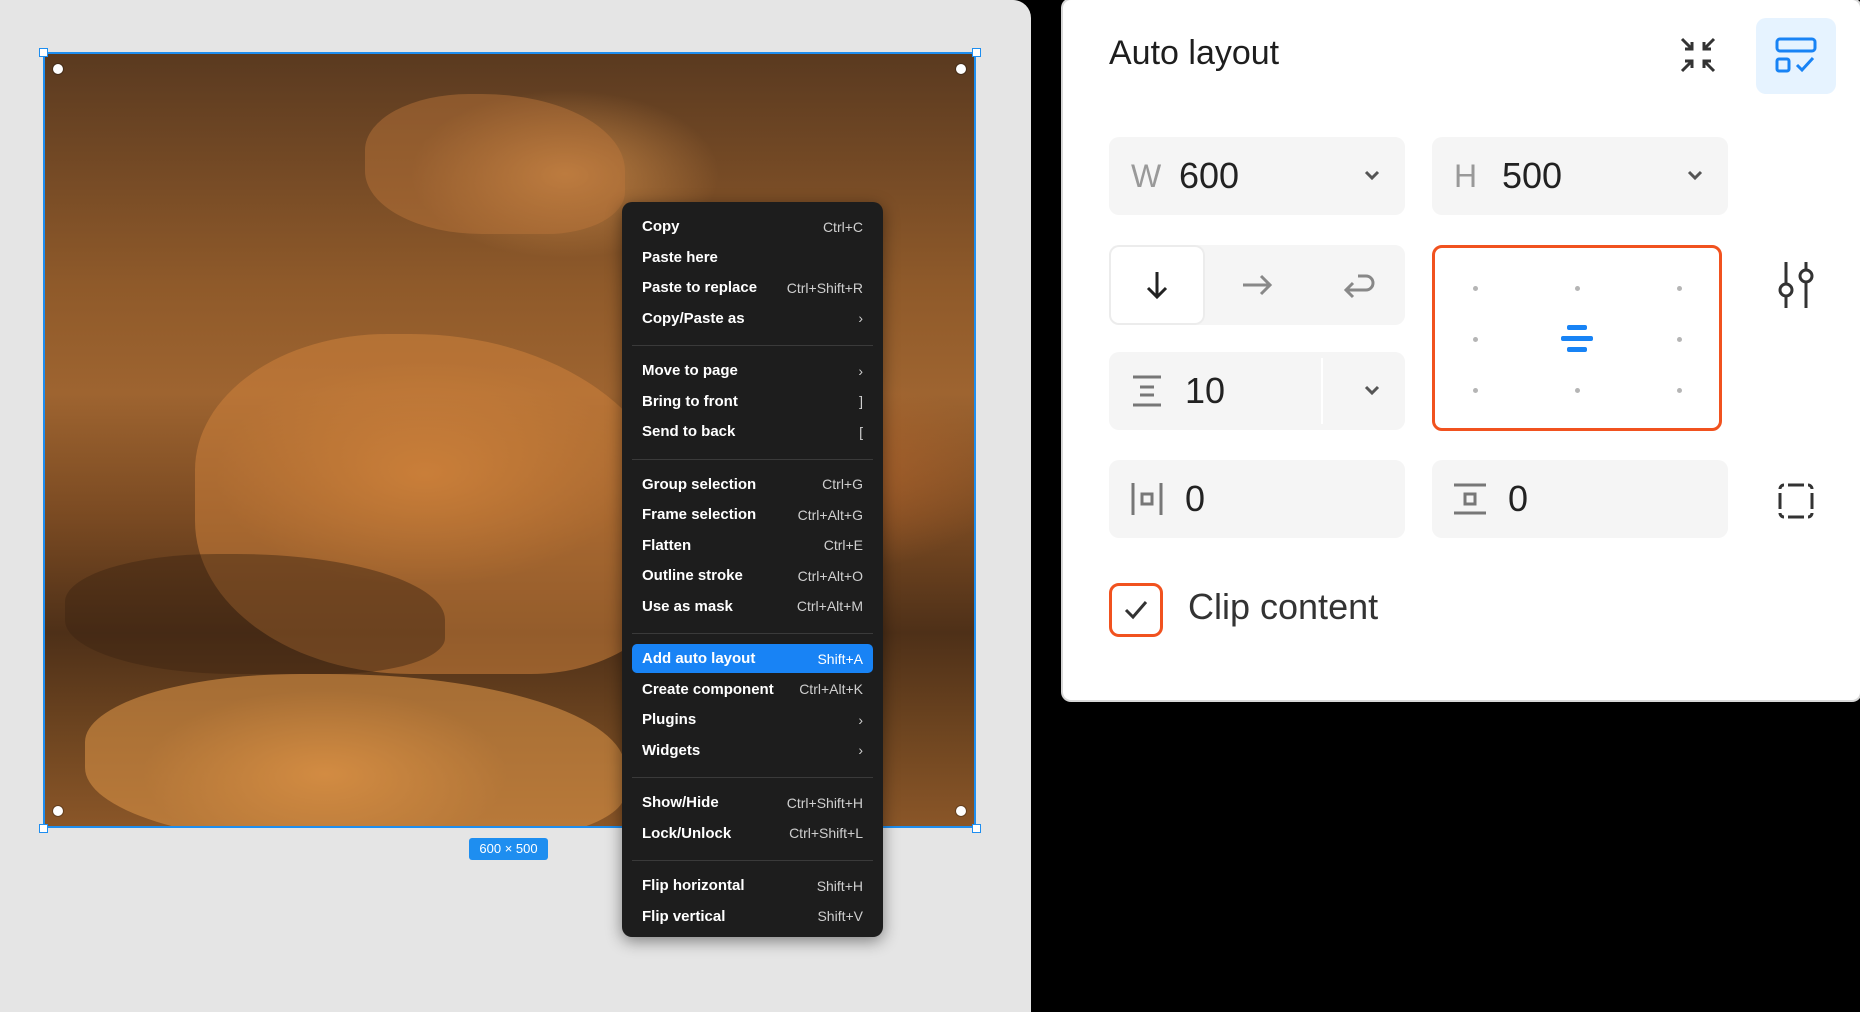  I want to click on menu-item: Paste to replace Ctrl+Shift+R, so click(752, 287).